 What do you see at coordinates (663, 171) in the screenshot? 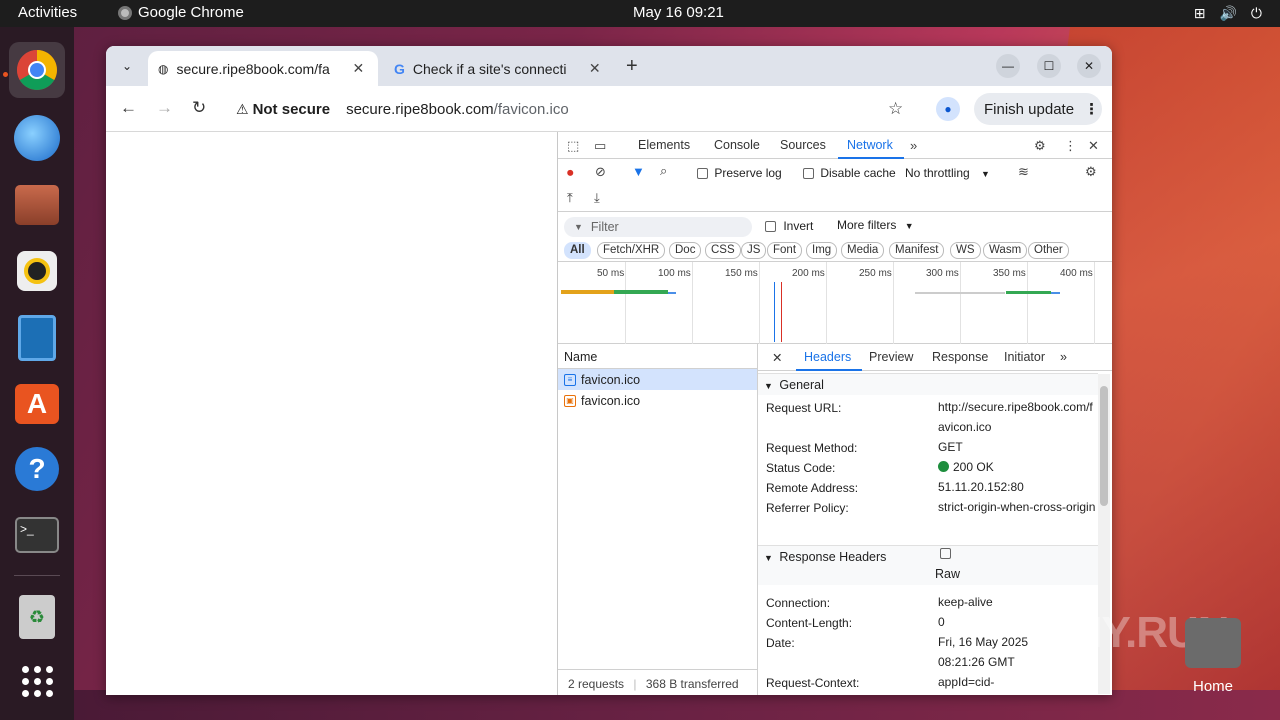
I see `search-icon: ⌕` at bounding box center [663, 171].